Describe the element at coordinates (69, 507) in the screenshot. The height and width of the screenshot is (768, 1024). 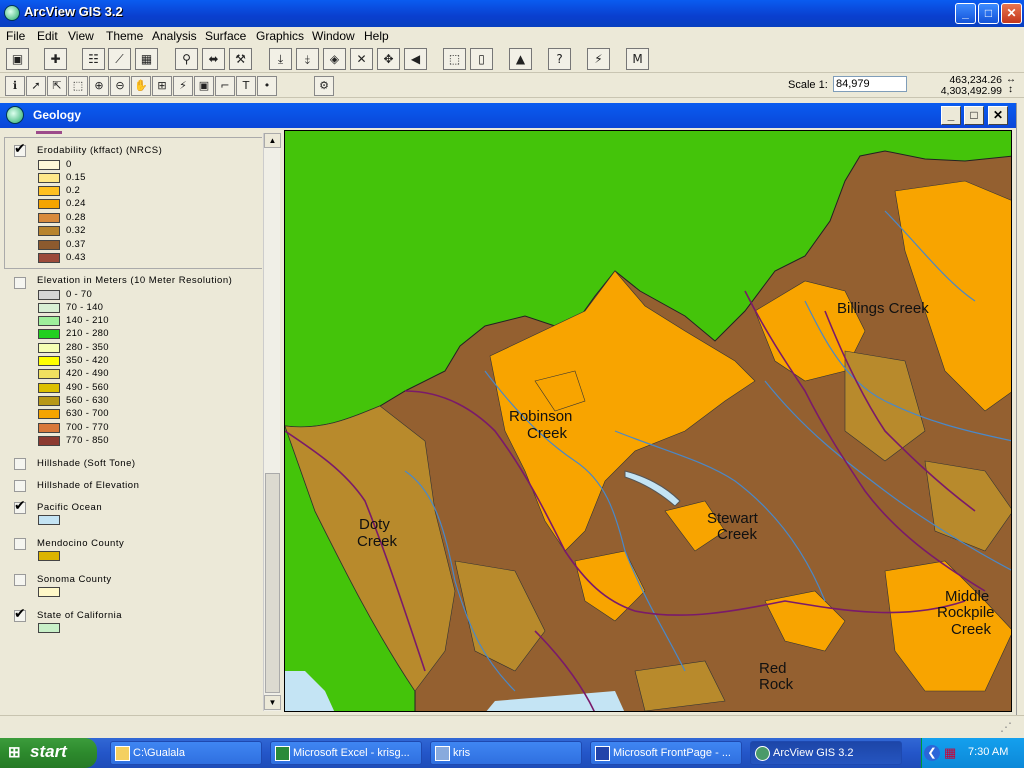
I see `theme-name-pacific-ocean: Pacific Ocean` at that location.